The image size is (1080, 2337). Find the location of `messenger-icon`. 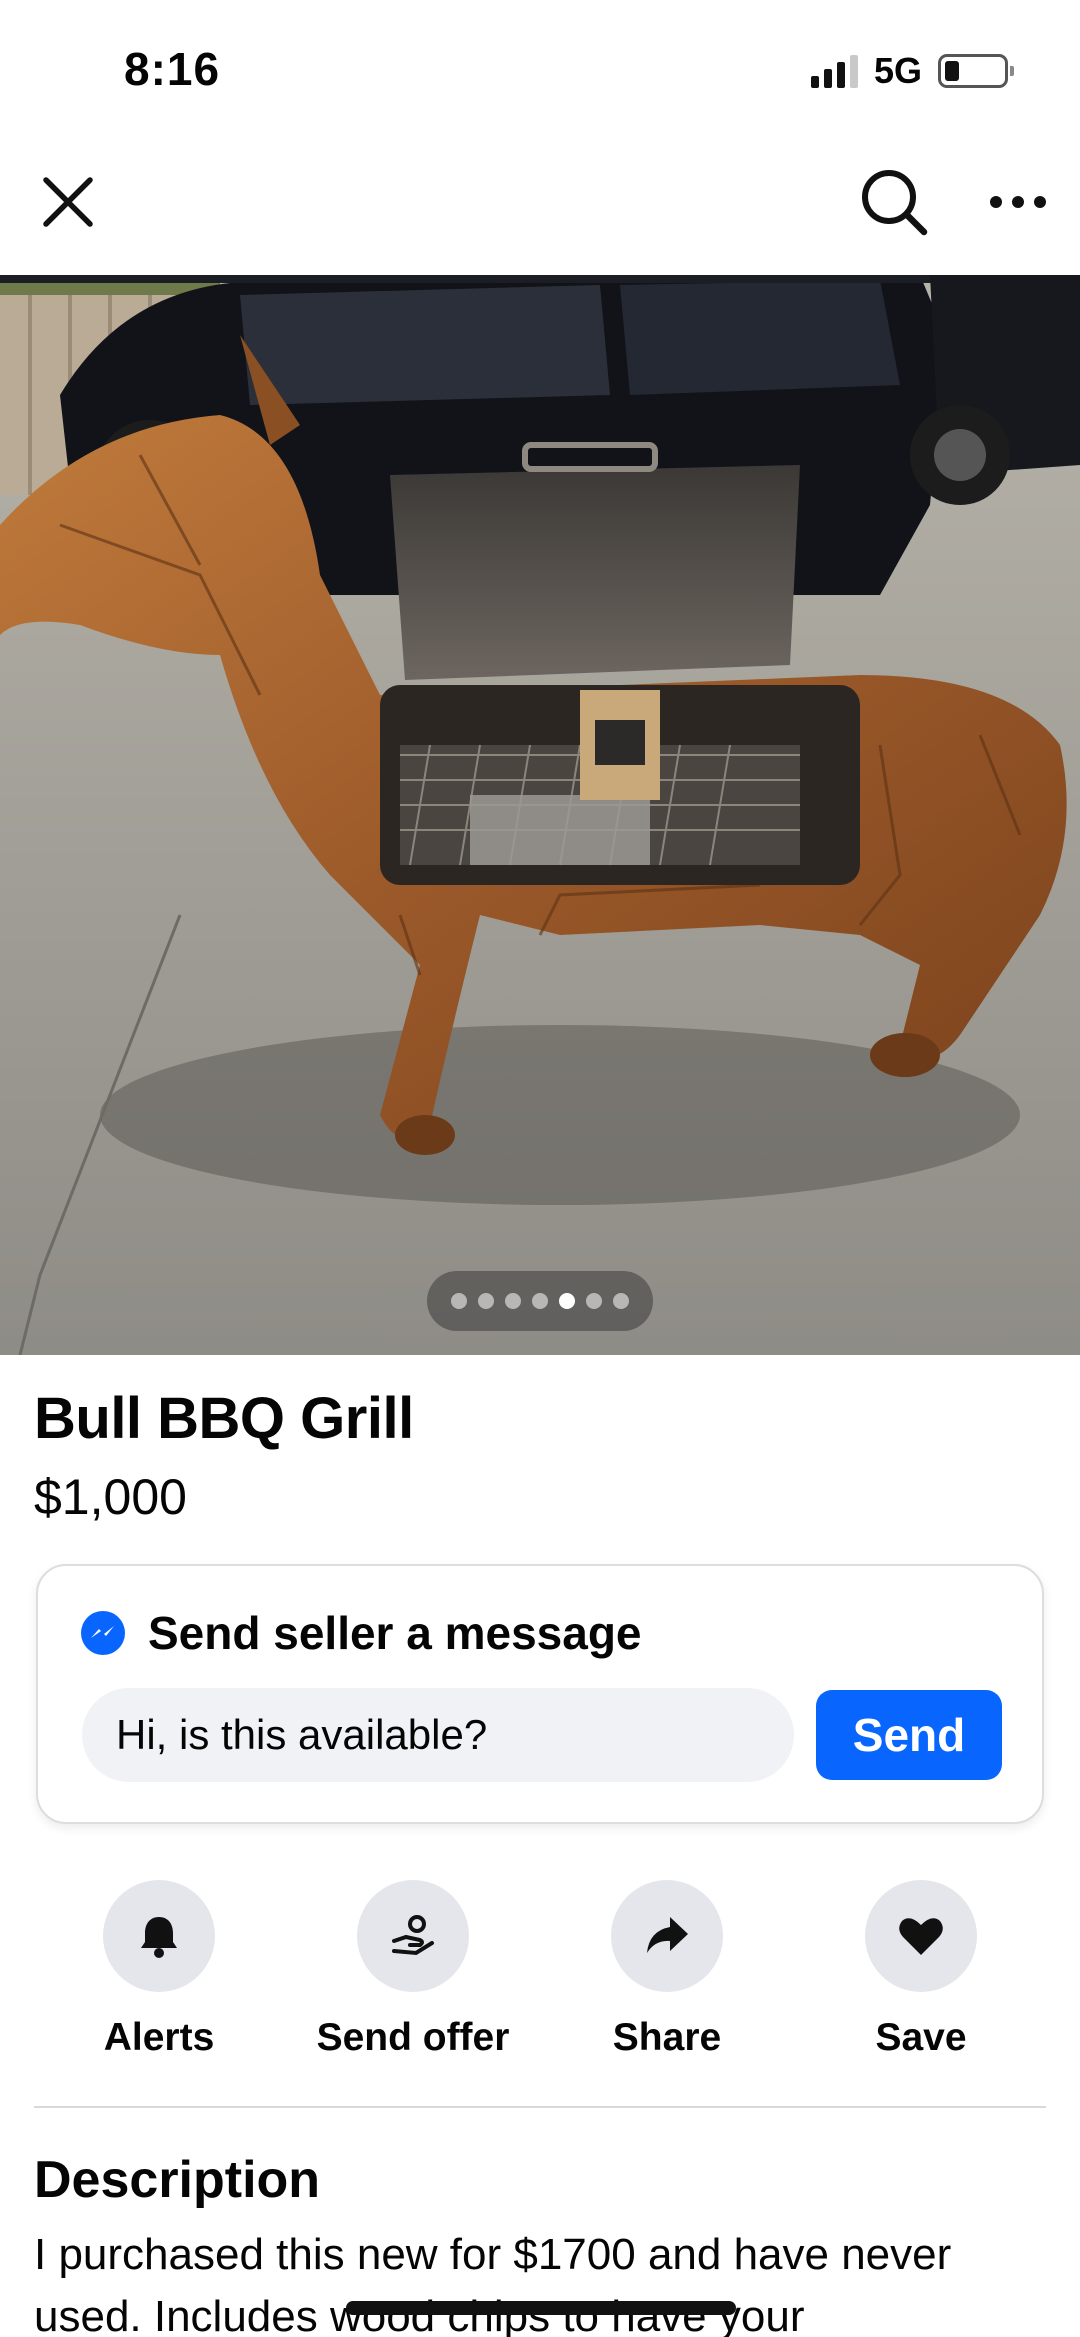

messenger-icon is located at coordinates (103, 1633).